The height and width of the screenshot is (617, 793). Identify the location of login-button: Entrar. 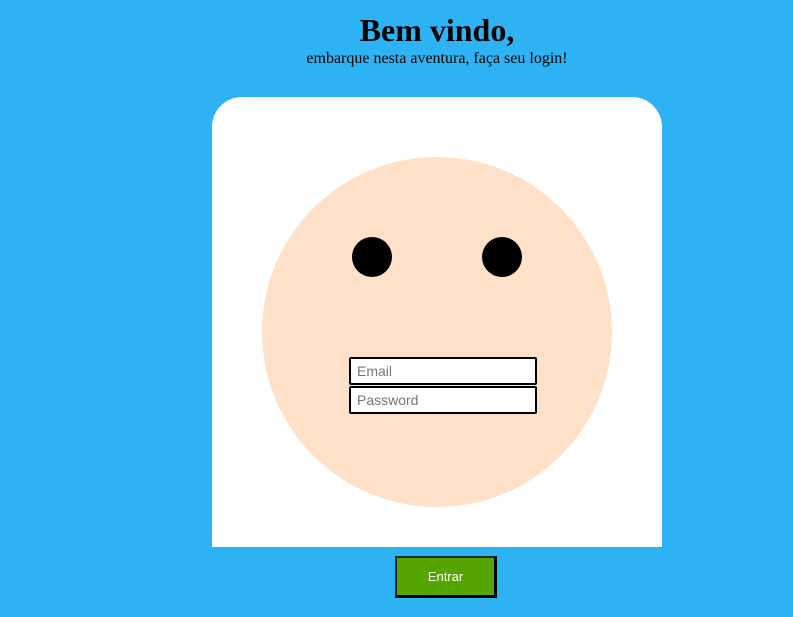
(446, 577).